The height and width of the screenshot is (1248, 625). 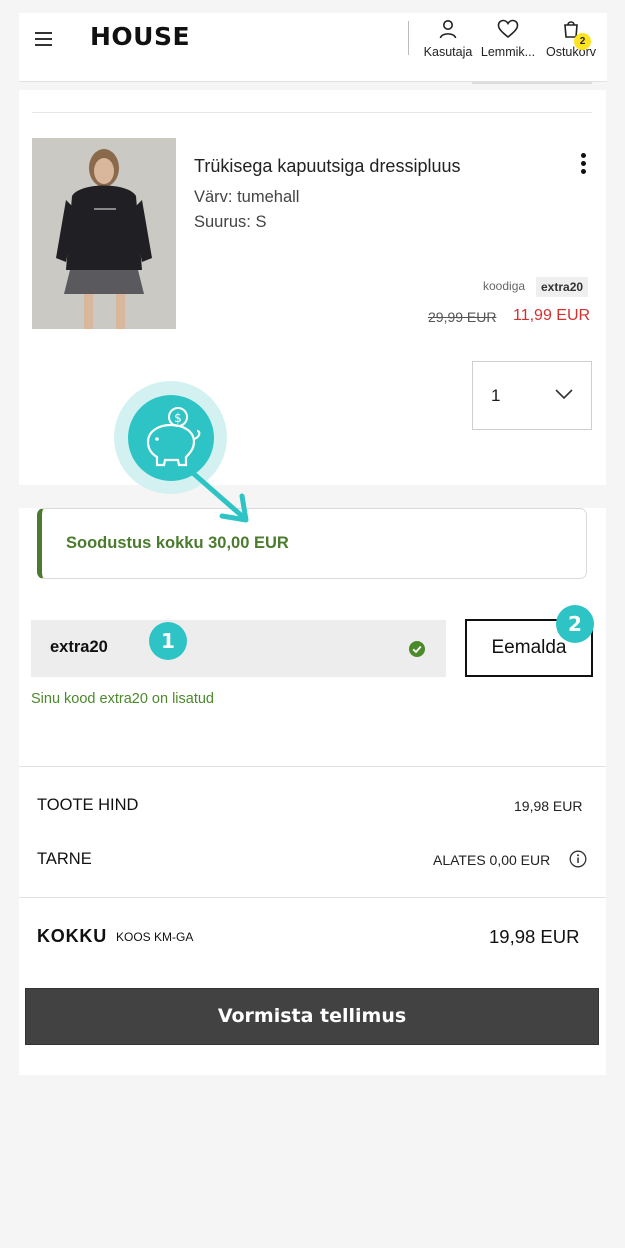 I want to click on account-button: Kasutaja, so click(x=448, y=39).